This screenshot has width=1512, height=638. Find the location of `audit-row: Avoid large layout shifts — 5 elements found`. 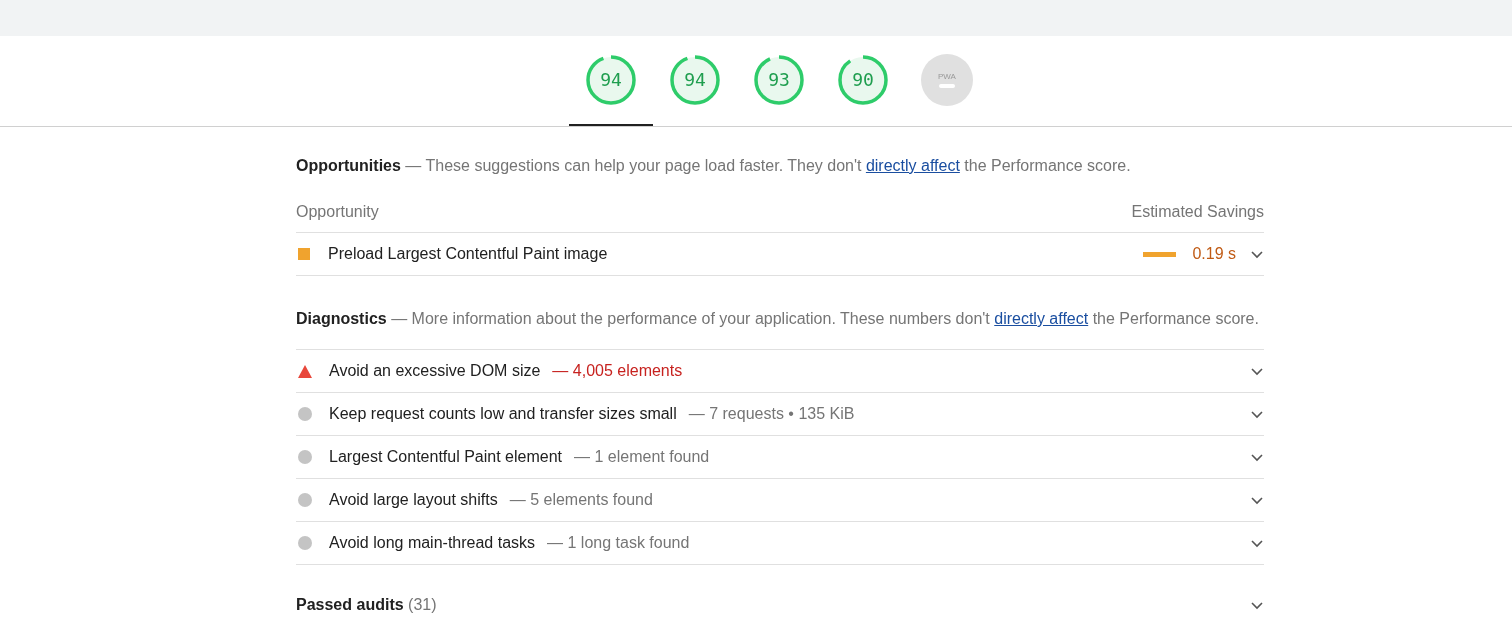

audit-row: Avoid large layout shifts — 5 elements found is located at coordinates (780, 500).